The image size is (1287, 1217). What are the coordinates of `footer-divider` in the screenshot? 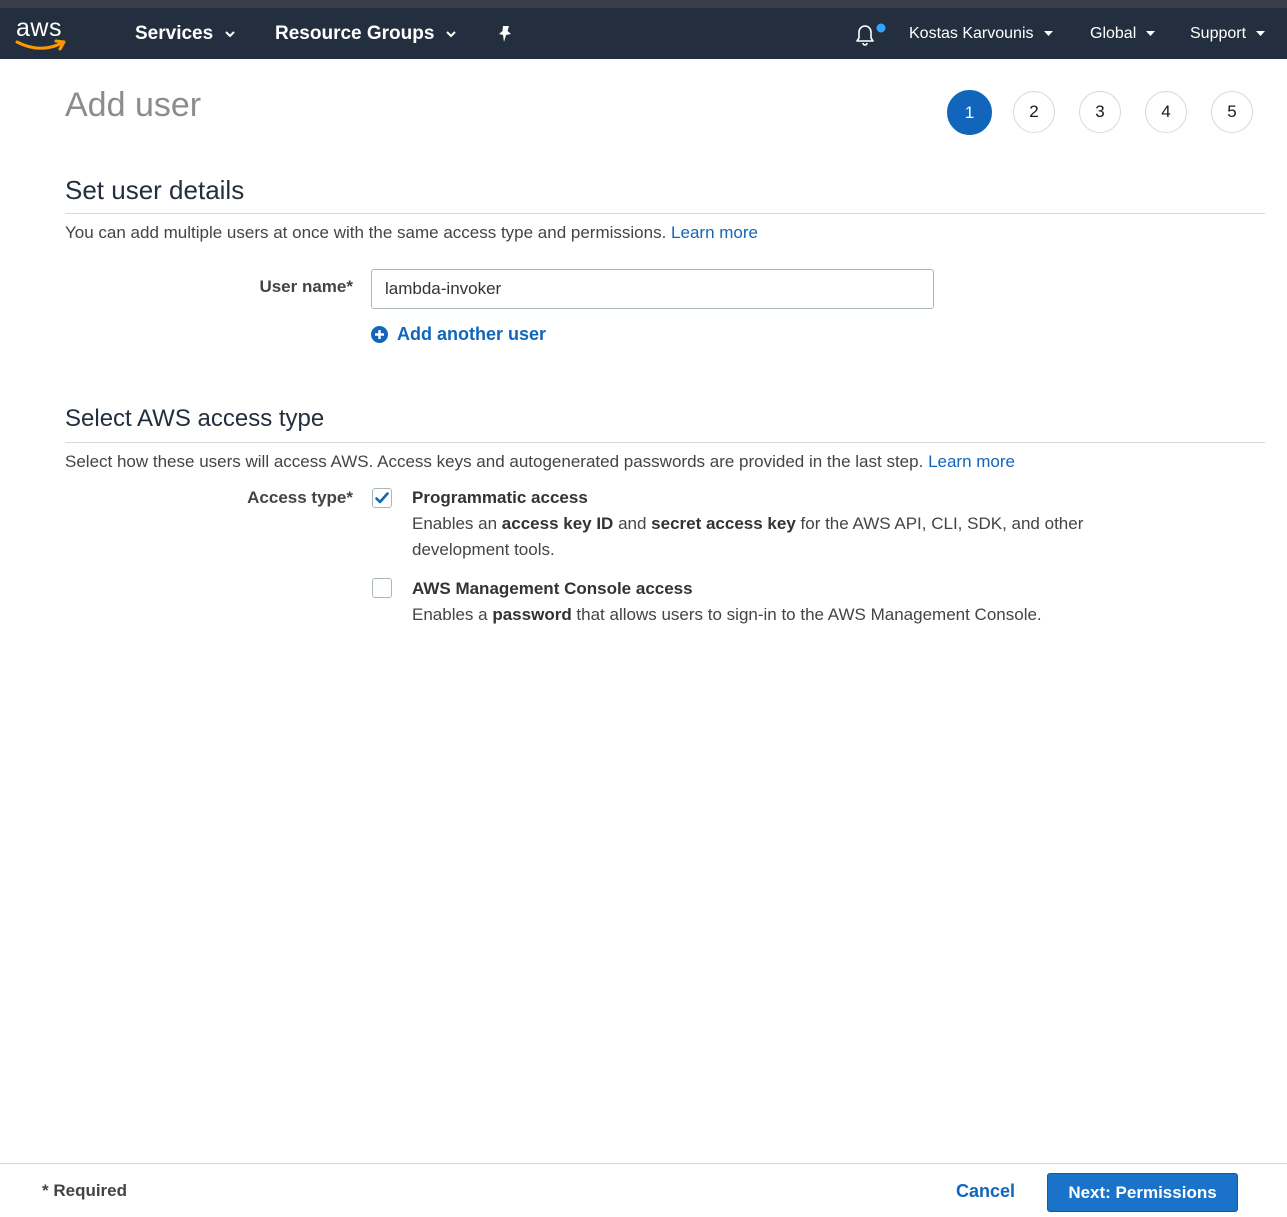 It's located at (643, 1163).